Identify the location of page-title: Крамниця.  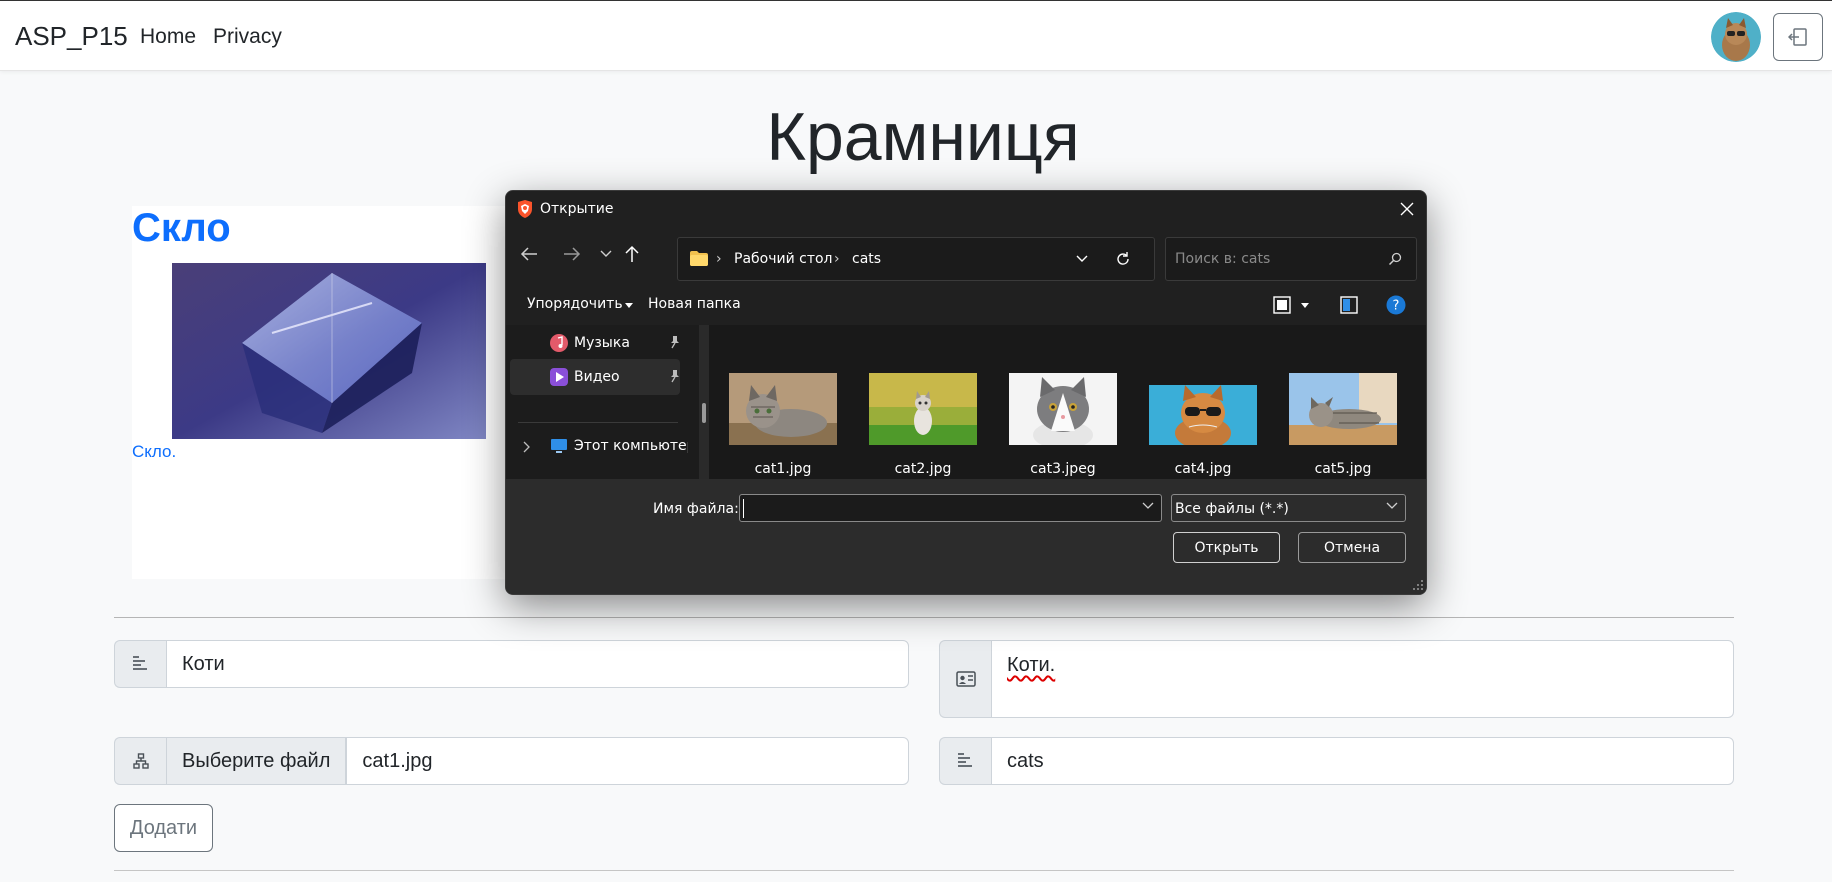
(923, 137).